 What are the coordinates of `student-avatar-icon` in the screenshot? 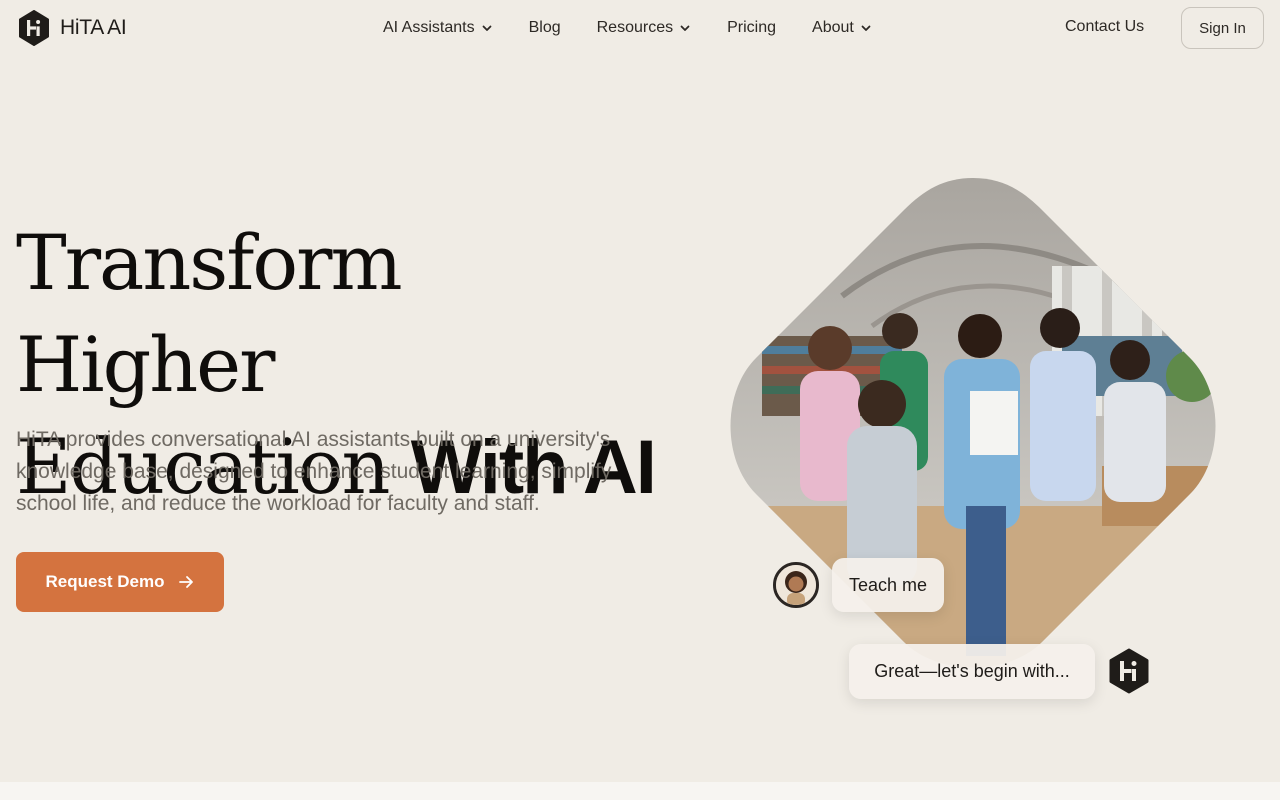 It's located at (796, 585).